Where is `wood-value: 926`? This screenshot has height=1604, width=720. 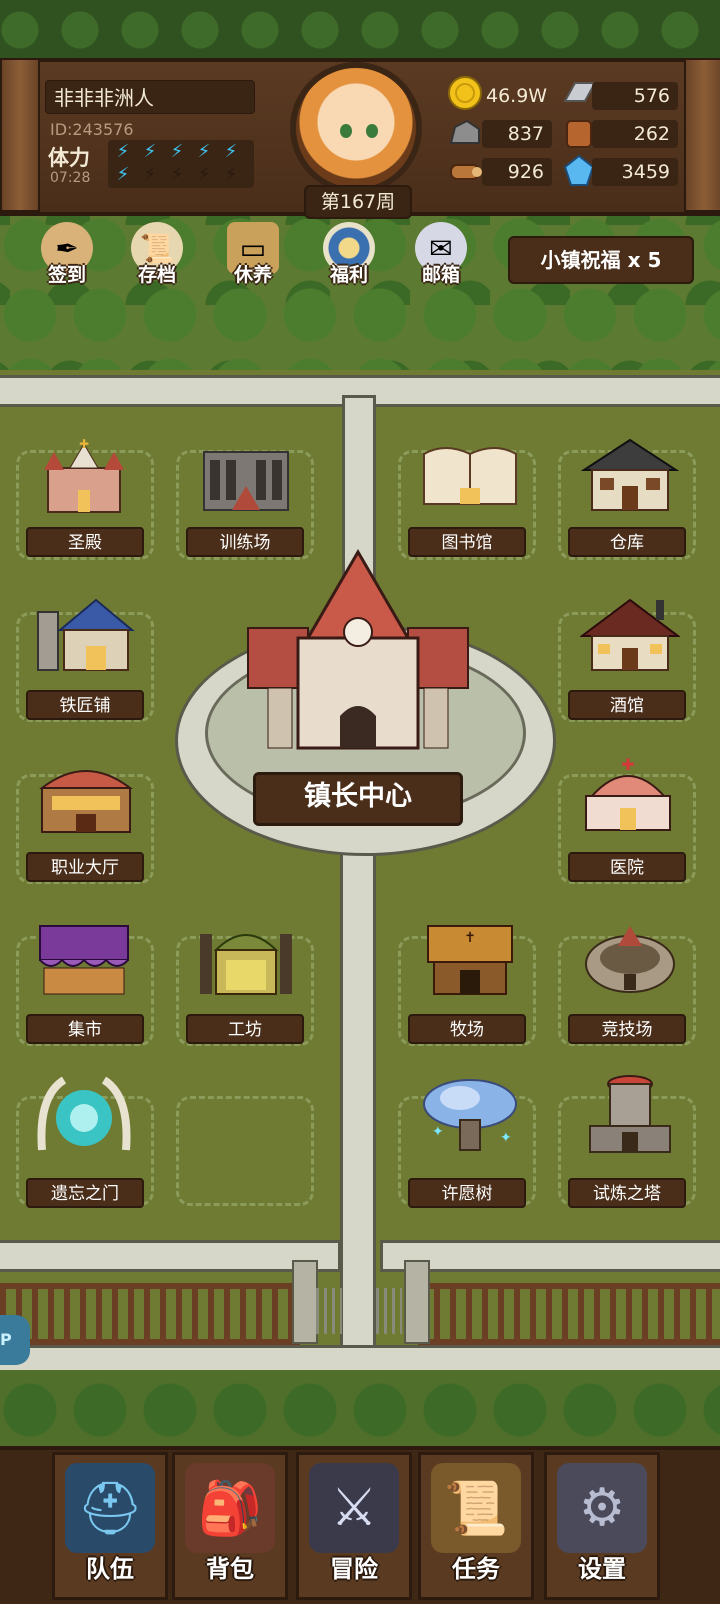 wood-value: 926 is located at coordinates (517, 172).